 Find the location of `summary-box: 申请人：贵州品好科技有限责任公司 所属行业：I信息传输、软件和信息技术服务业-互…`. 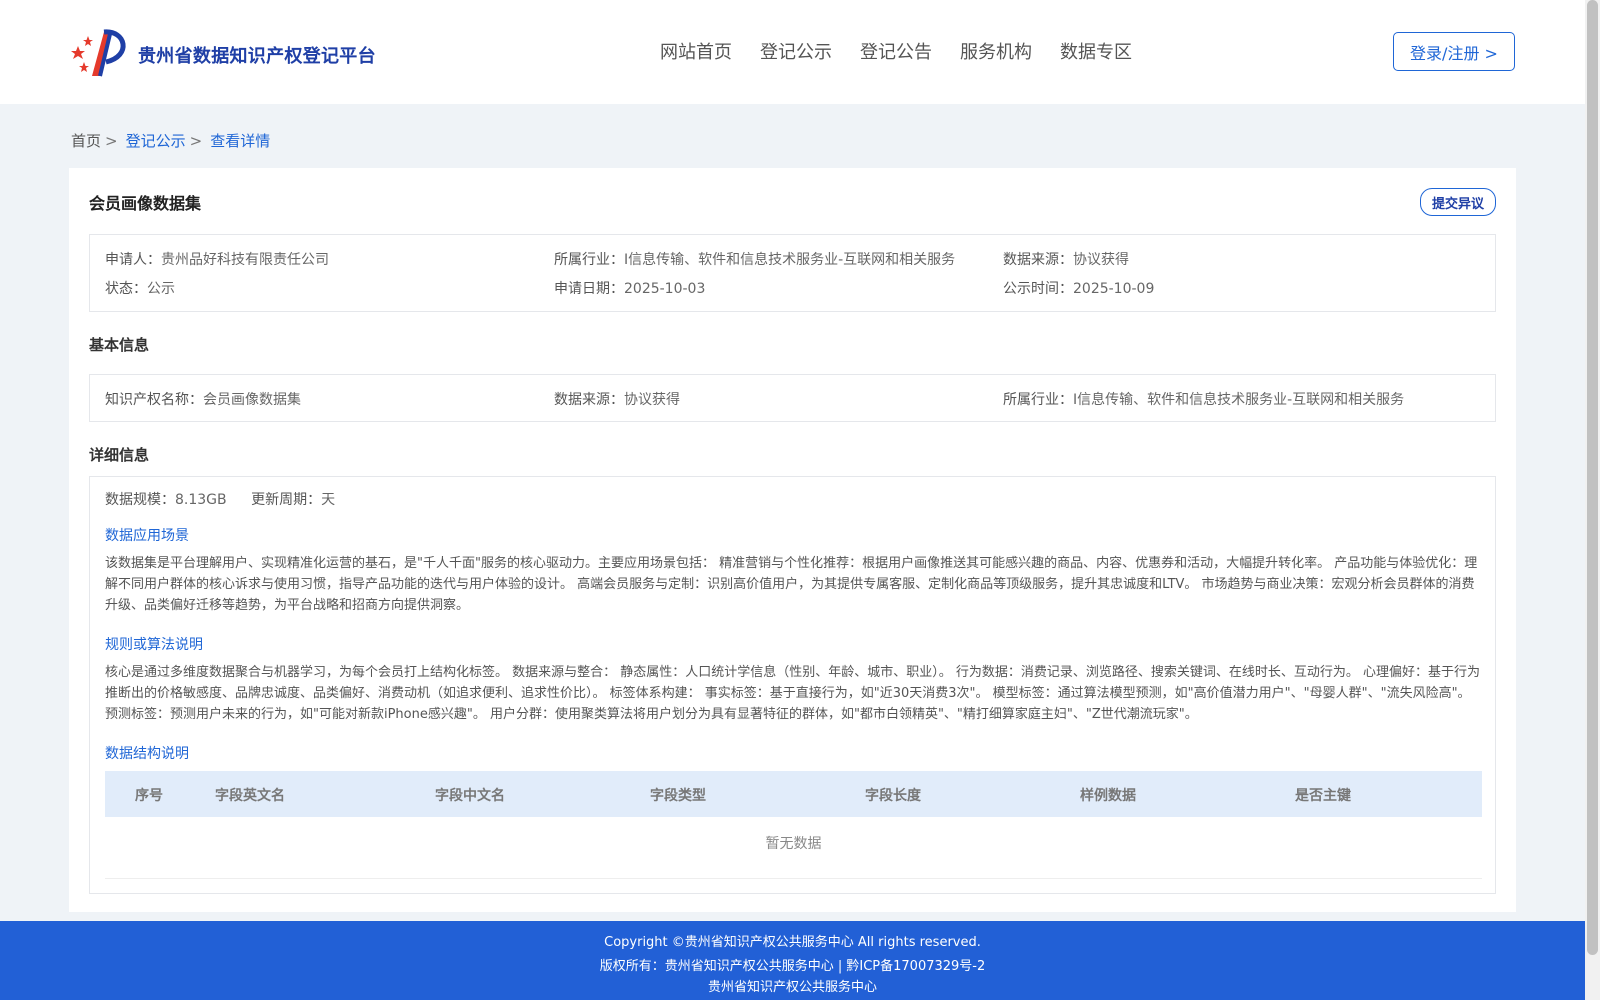

summary-box: 申请人：贵州品好科技有限责任公司 所属行业：I信息传输、软件和信息技术服务业-互… is located at coordinates (792, 273).